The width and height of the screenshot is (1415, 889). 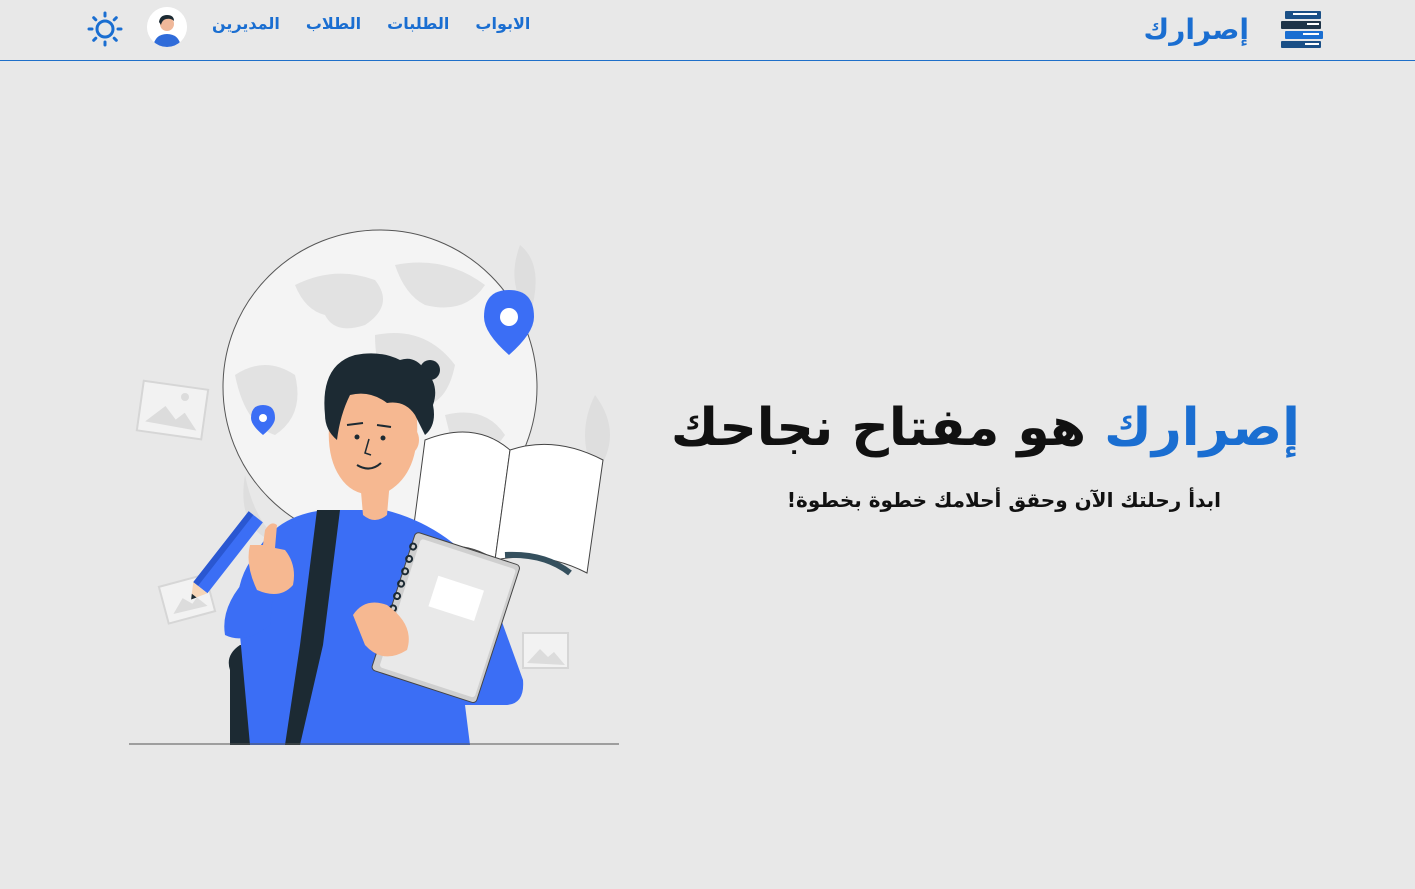 I want to click on brand: إصرارك, so click(x=1235, y=29).